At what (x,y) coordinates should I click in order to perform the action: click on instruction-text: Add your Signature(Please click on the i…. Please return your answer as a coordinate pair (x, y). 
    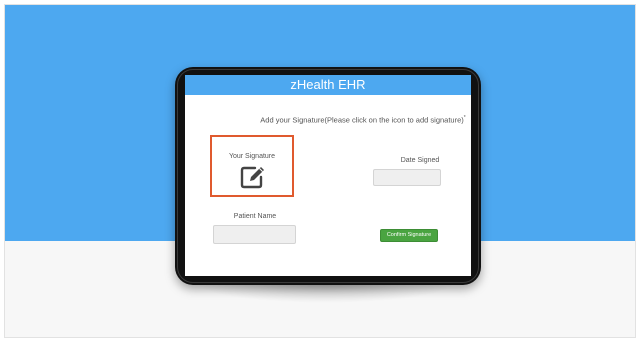
    Looking at the image, I should click on (362, 120).